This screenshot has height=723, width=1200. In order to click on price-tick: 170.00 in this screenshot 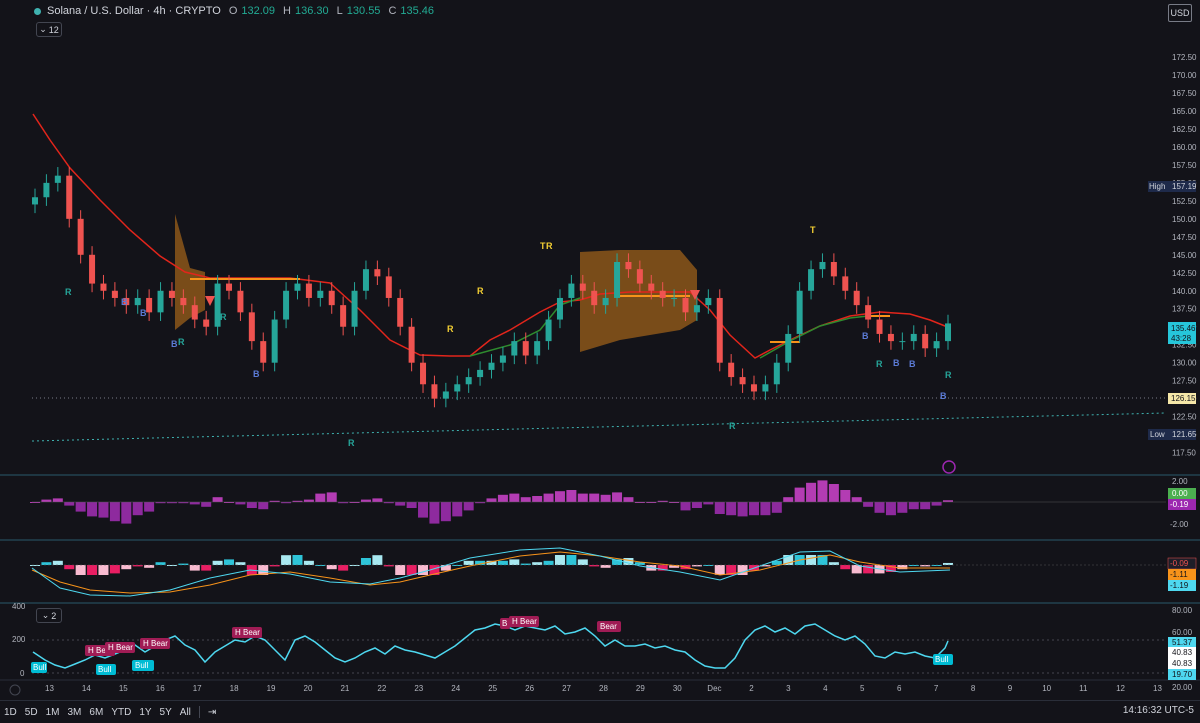, I will do `click(1184, 75)`.